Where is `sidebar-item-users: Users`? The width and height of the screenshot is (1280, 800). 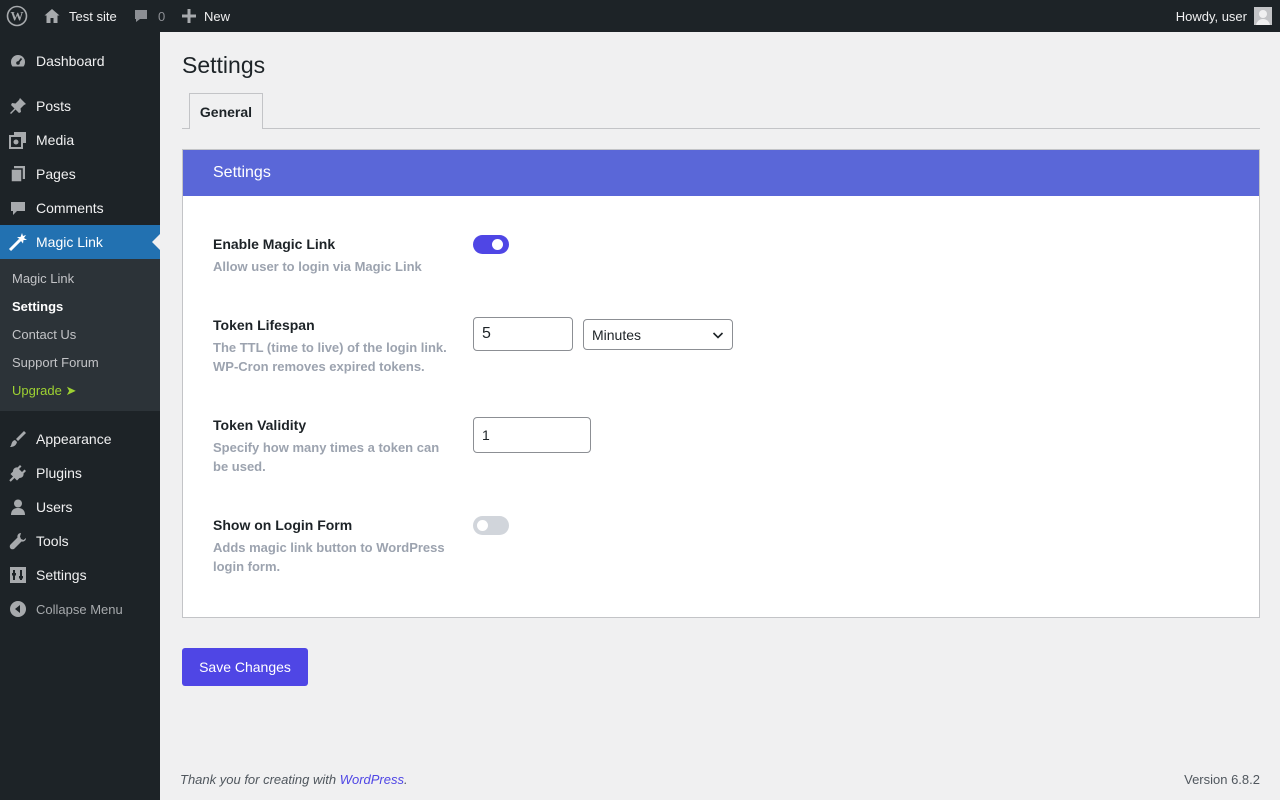
sidebar-item-users: Users is located at coordinates (80, 507).